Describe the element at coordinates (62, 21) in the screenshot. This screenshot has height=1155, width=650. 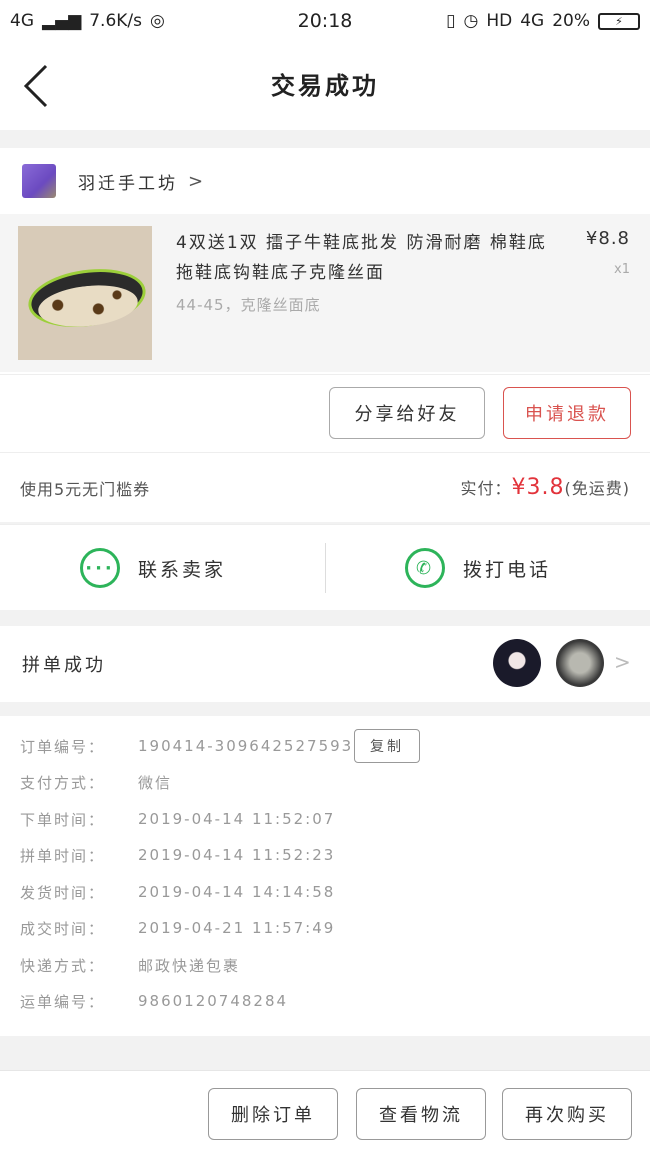
I see `signal-bars-icon: ▂▄▆` at that location.